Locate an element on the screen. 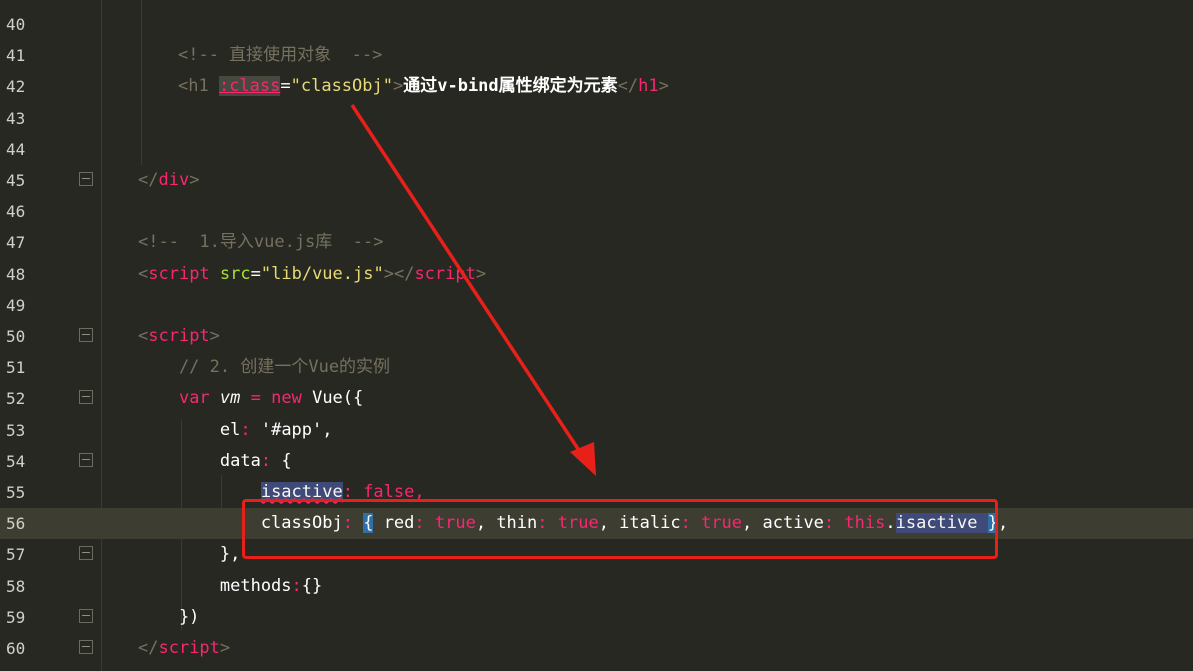 This screenshot has width=1193, height=671. code-text: var vm = new Vue({ is located at coordinates (250, 398).